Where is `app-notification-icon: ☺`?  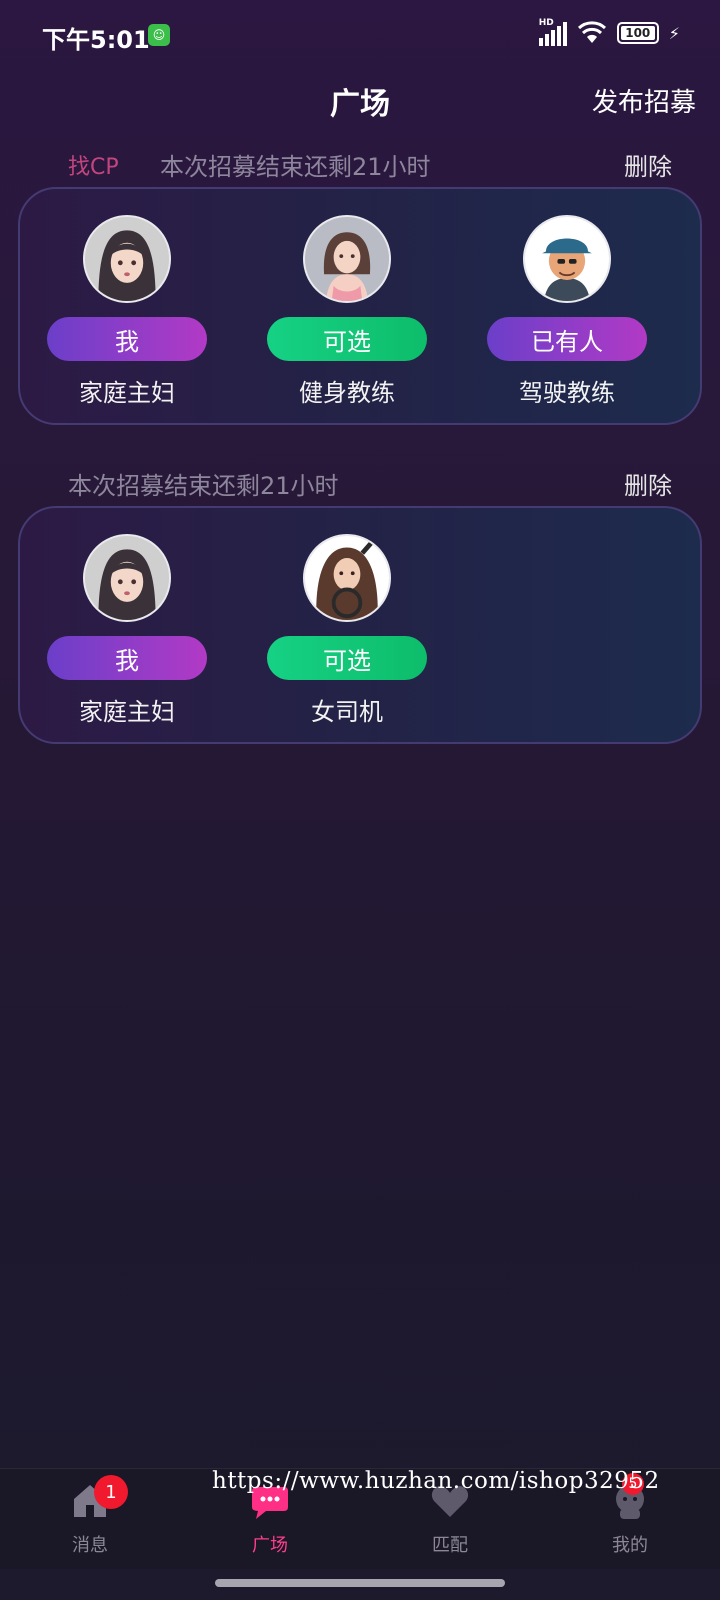
app-notification-icon: ☺ is located at coordinates (159, 35).